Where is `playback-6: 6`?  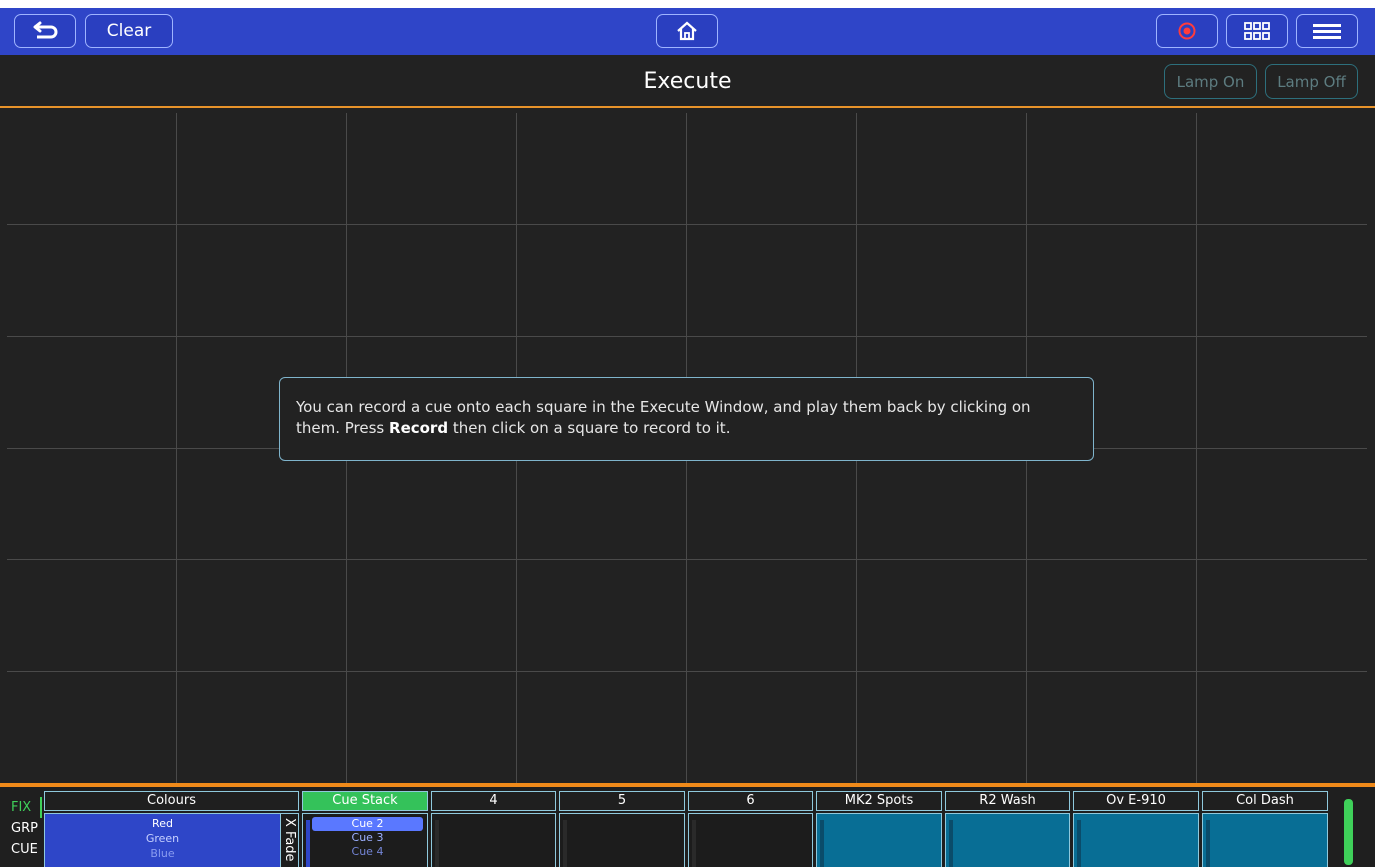
playback-6: 6 is located at coordinates (750, 829).